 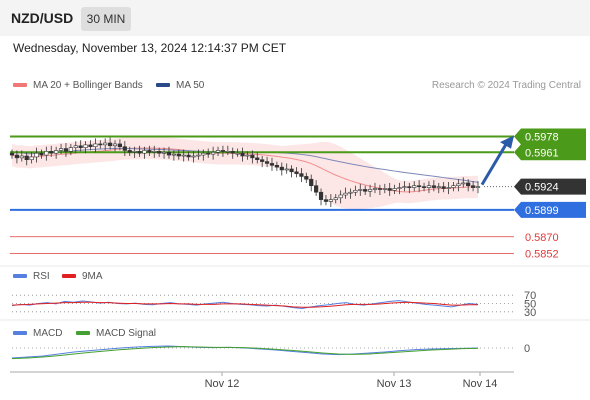 I want to click on macd-tick-label: 0, so click(x=527, y=349).